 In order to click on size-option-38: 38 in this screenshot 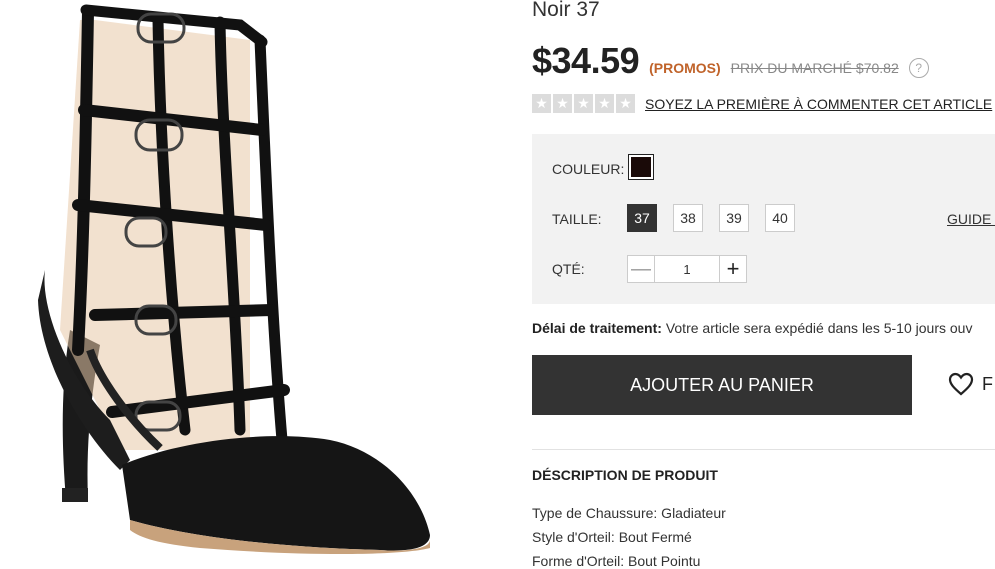, I will do `click(688, 218)`.